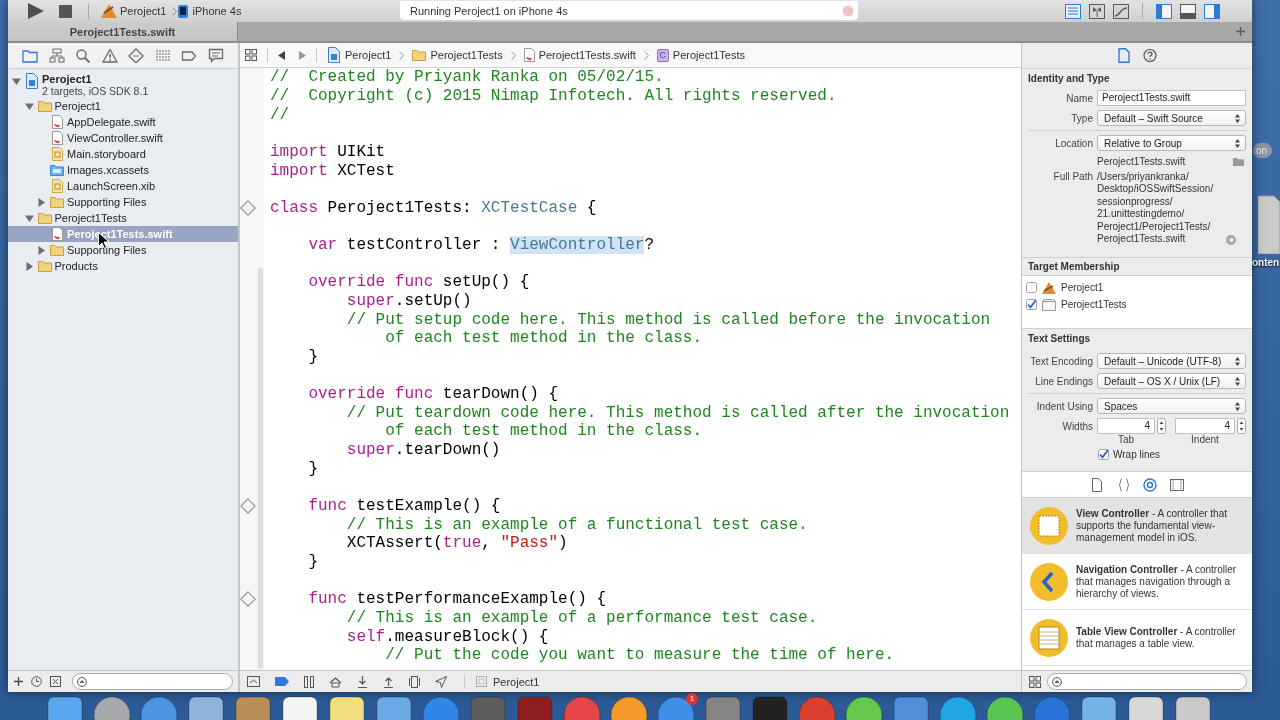 This screenshot has width=1280, height=720. Describe the element at coordinates (441, 681) in the screenshot. I see `location-arrow-icon` at that location.